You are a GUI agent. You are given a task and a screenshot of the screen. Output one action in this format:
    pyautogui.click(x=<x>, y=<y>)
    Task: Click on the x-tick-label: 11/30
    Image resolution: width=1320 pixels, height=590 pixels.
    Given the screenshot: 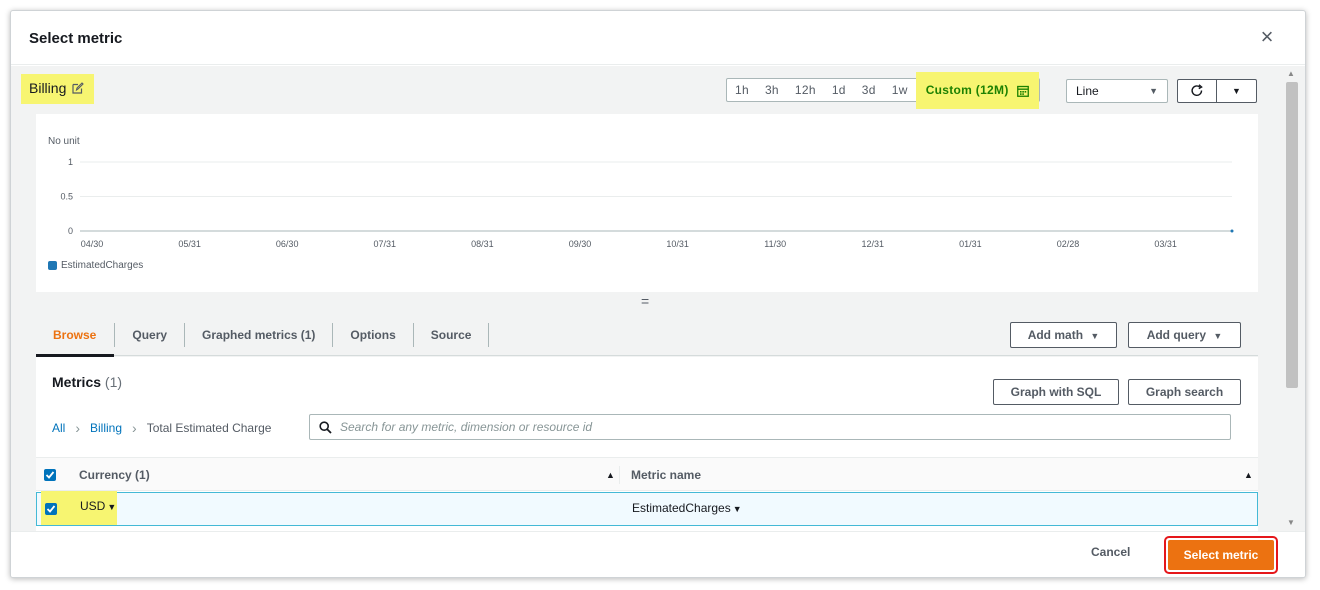 What is the action you would take?
    pyautogui.click(x=775, y=244)
    